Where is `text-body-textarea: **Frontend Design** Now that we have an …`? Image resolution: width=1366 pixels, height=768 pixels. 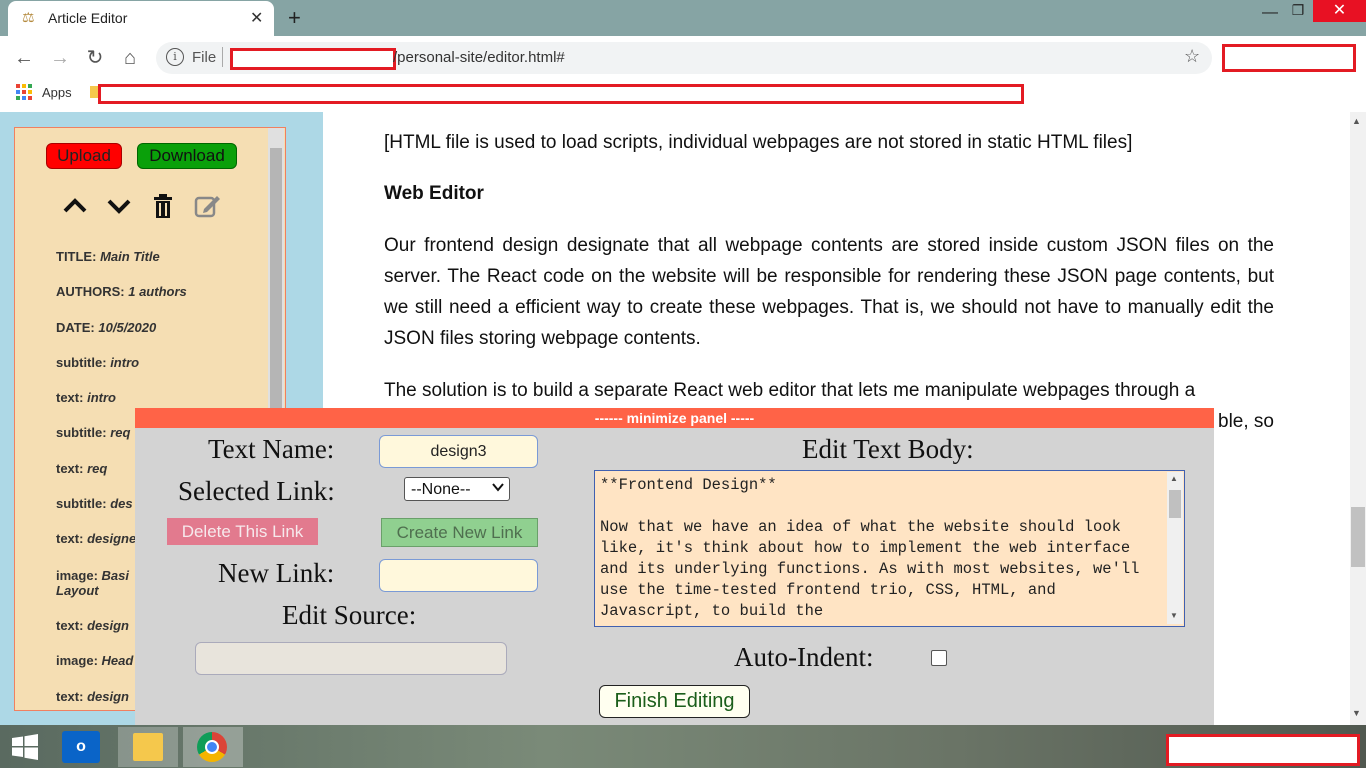 text-body-textarea: **Frontend Design** Now that we have an … is located at coordinates (889, 548).